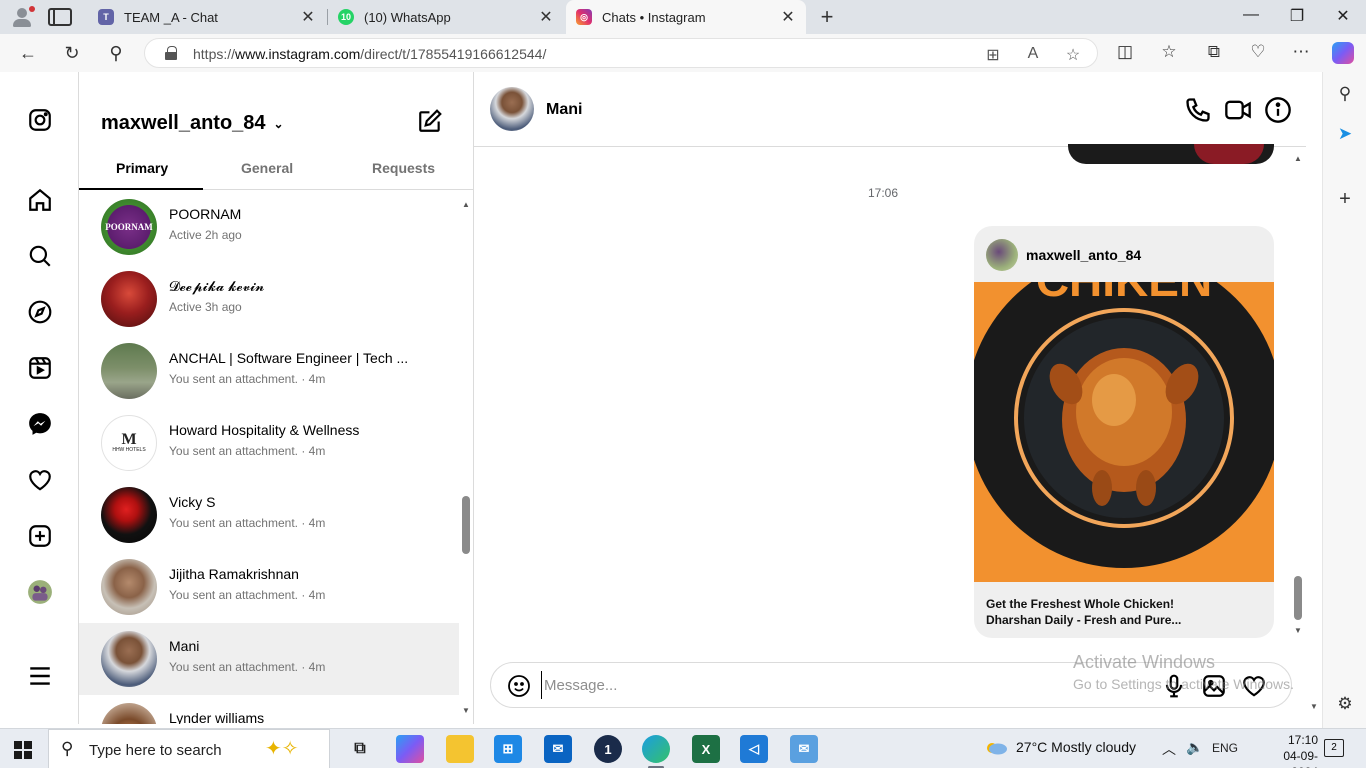 This screenshot has height=768, width=1366. What do you see at coordinates (1345, 134) in the screenshot?
I see `sidebar-send-icon: ➤` at bounding box center [1345, 134].